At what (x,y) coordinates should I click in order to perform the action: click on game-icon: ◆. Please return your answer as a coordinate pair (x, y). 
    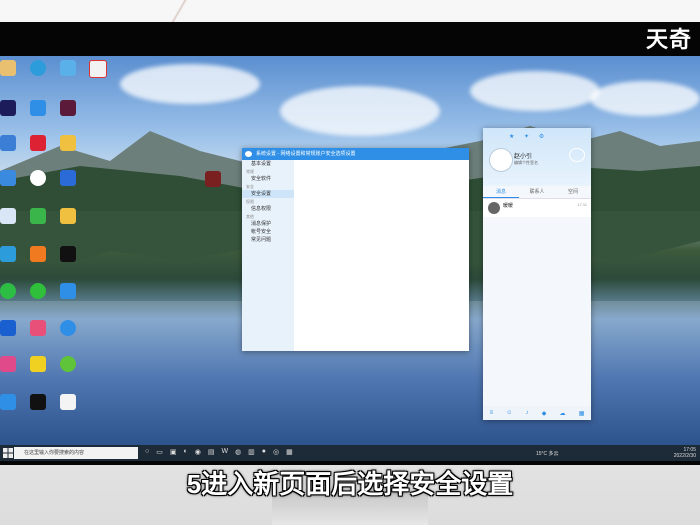
    Looking at the image, I should click on (544, 413).